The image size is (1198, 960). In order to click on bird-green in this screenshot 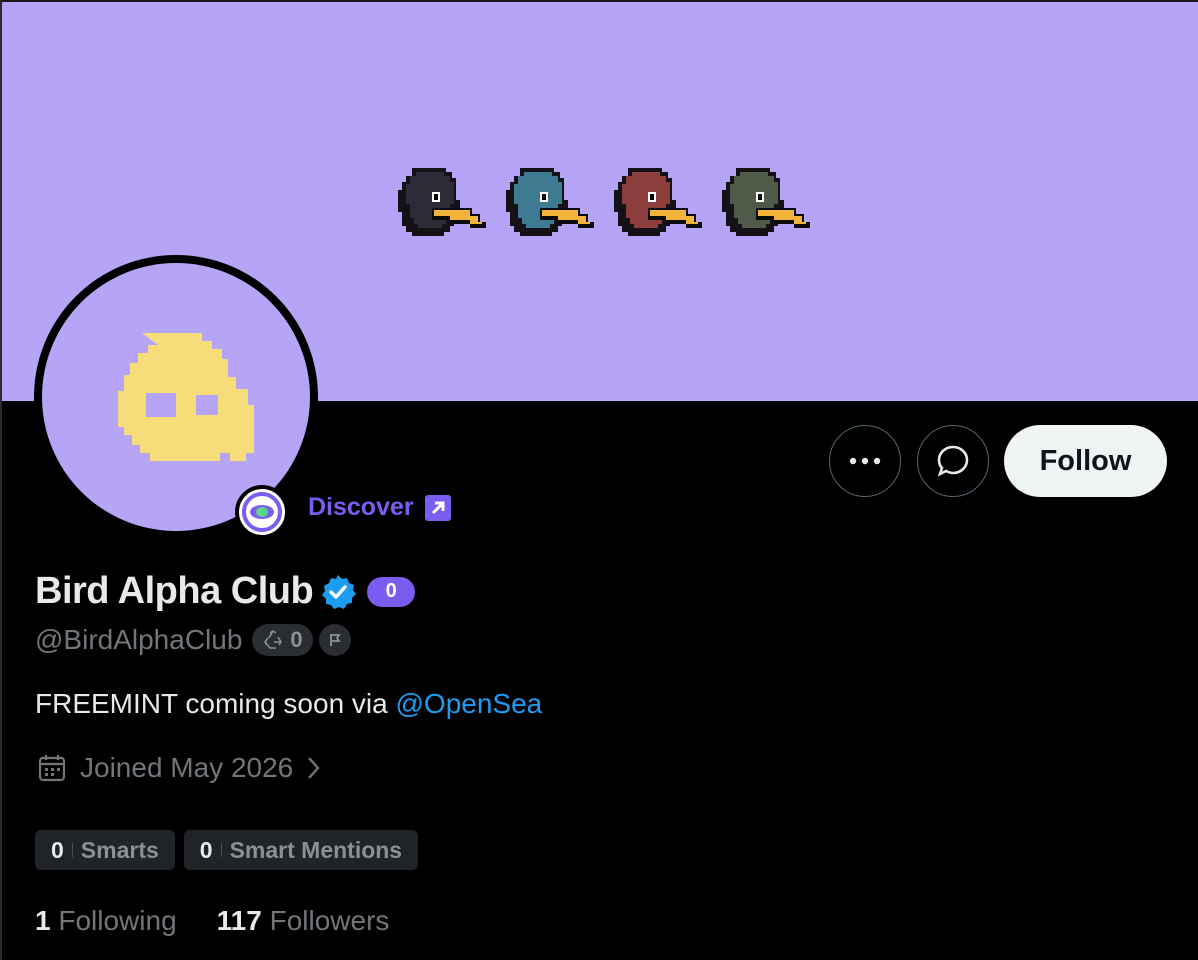, I will do `click(766, 202)`.